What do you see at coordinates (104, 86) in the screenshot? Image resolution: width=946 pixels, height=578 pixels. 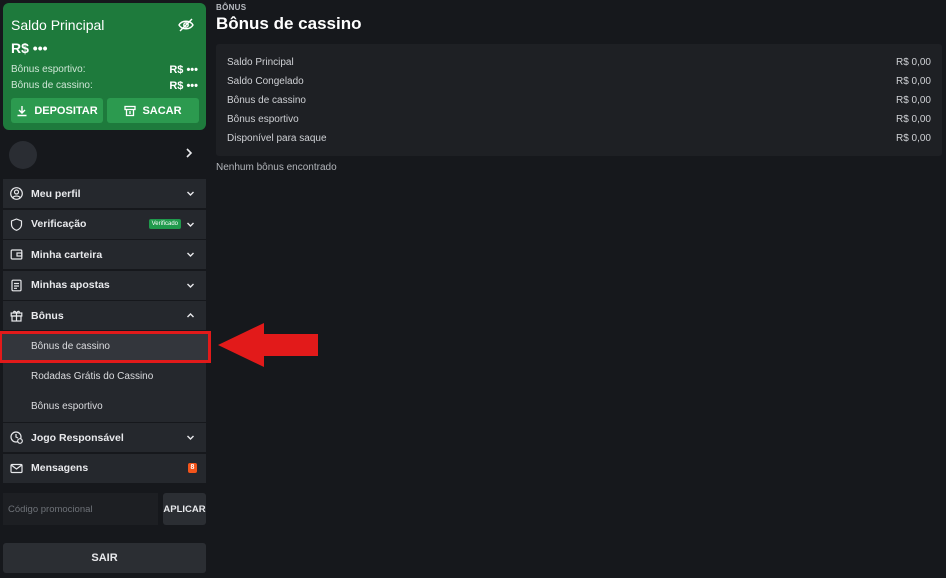 I see `casino-bonus-row: Bônus de cassino: R$ •••` at bounding box center [104, 86].